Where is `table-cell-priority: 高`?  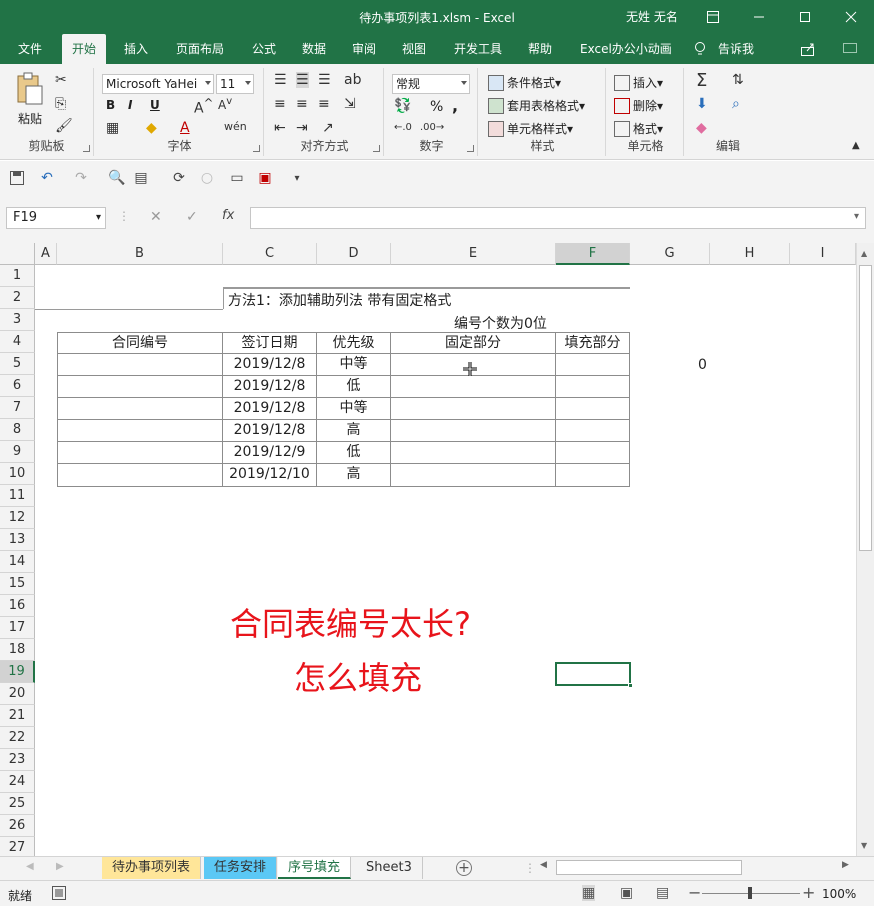
table-cell-priority: 高 is located at coordinates (354, 431).